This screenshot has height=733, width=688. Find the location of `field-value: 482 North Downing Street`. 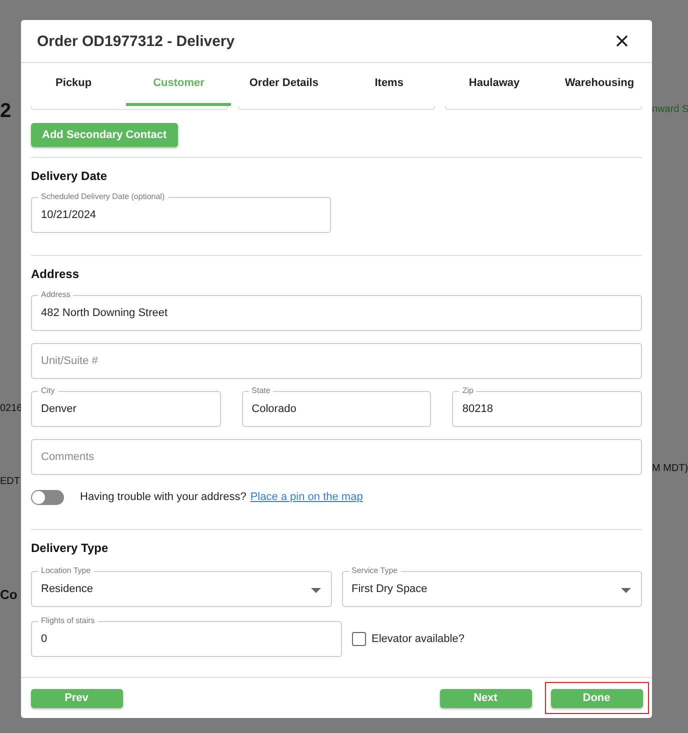

field-value: 482 North Downing Street is located at coordinates (104, 313).